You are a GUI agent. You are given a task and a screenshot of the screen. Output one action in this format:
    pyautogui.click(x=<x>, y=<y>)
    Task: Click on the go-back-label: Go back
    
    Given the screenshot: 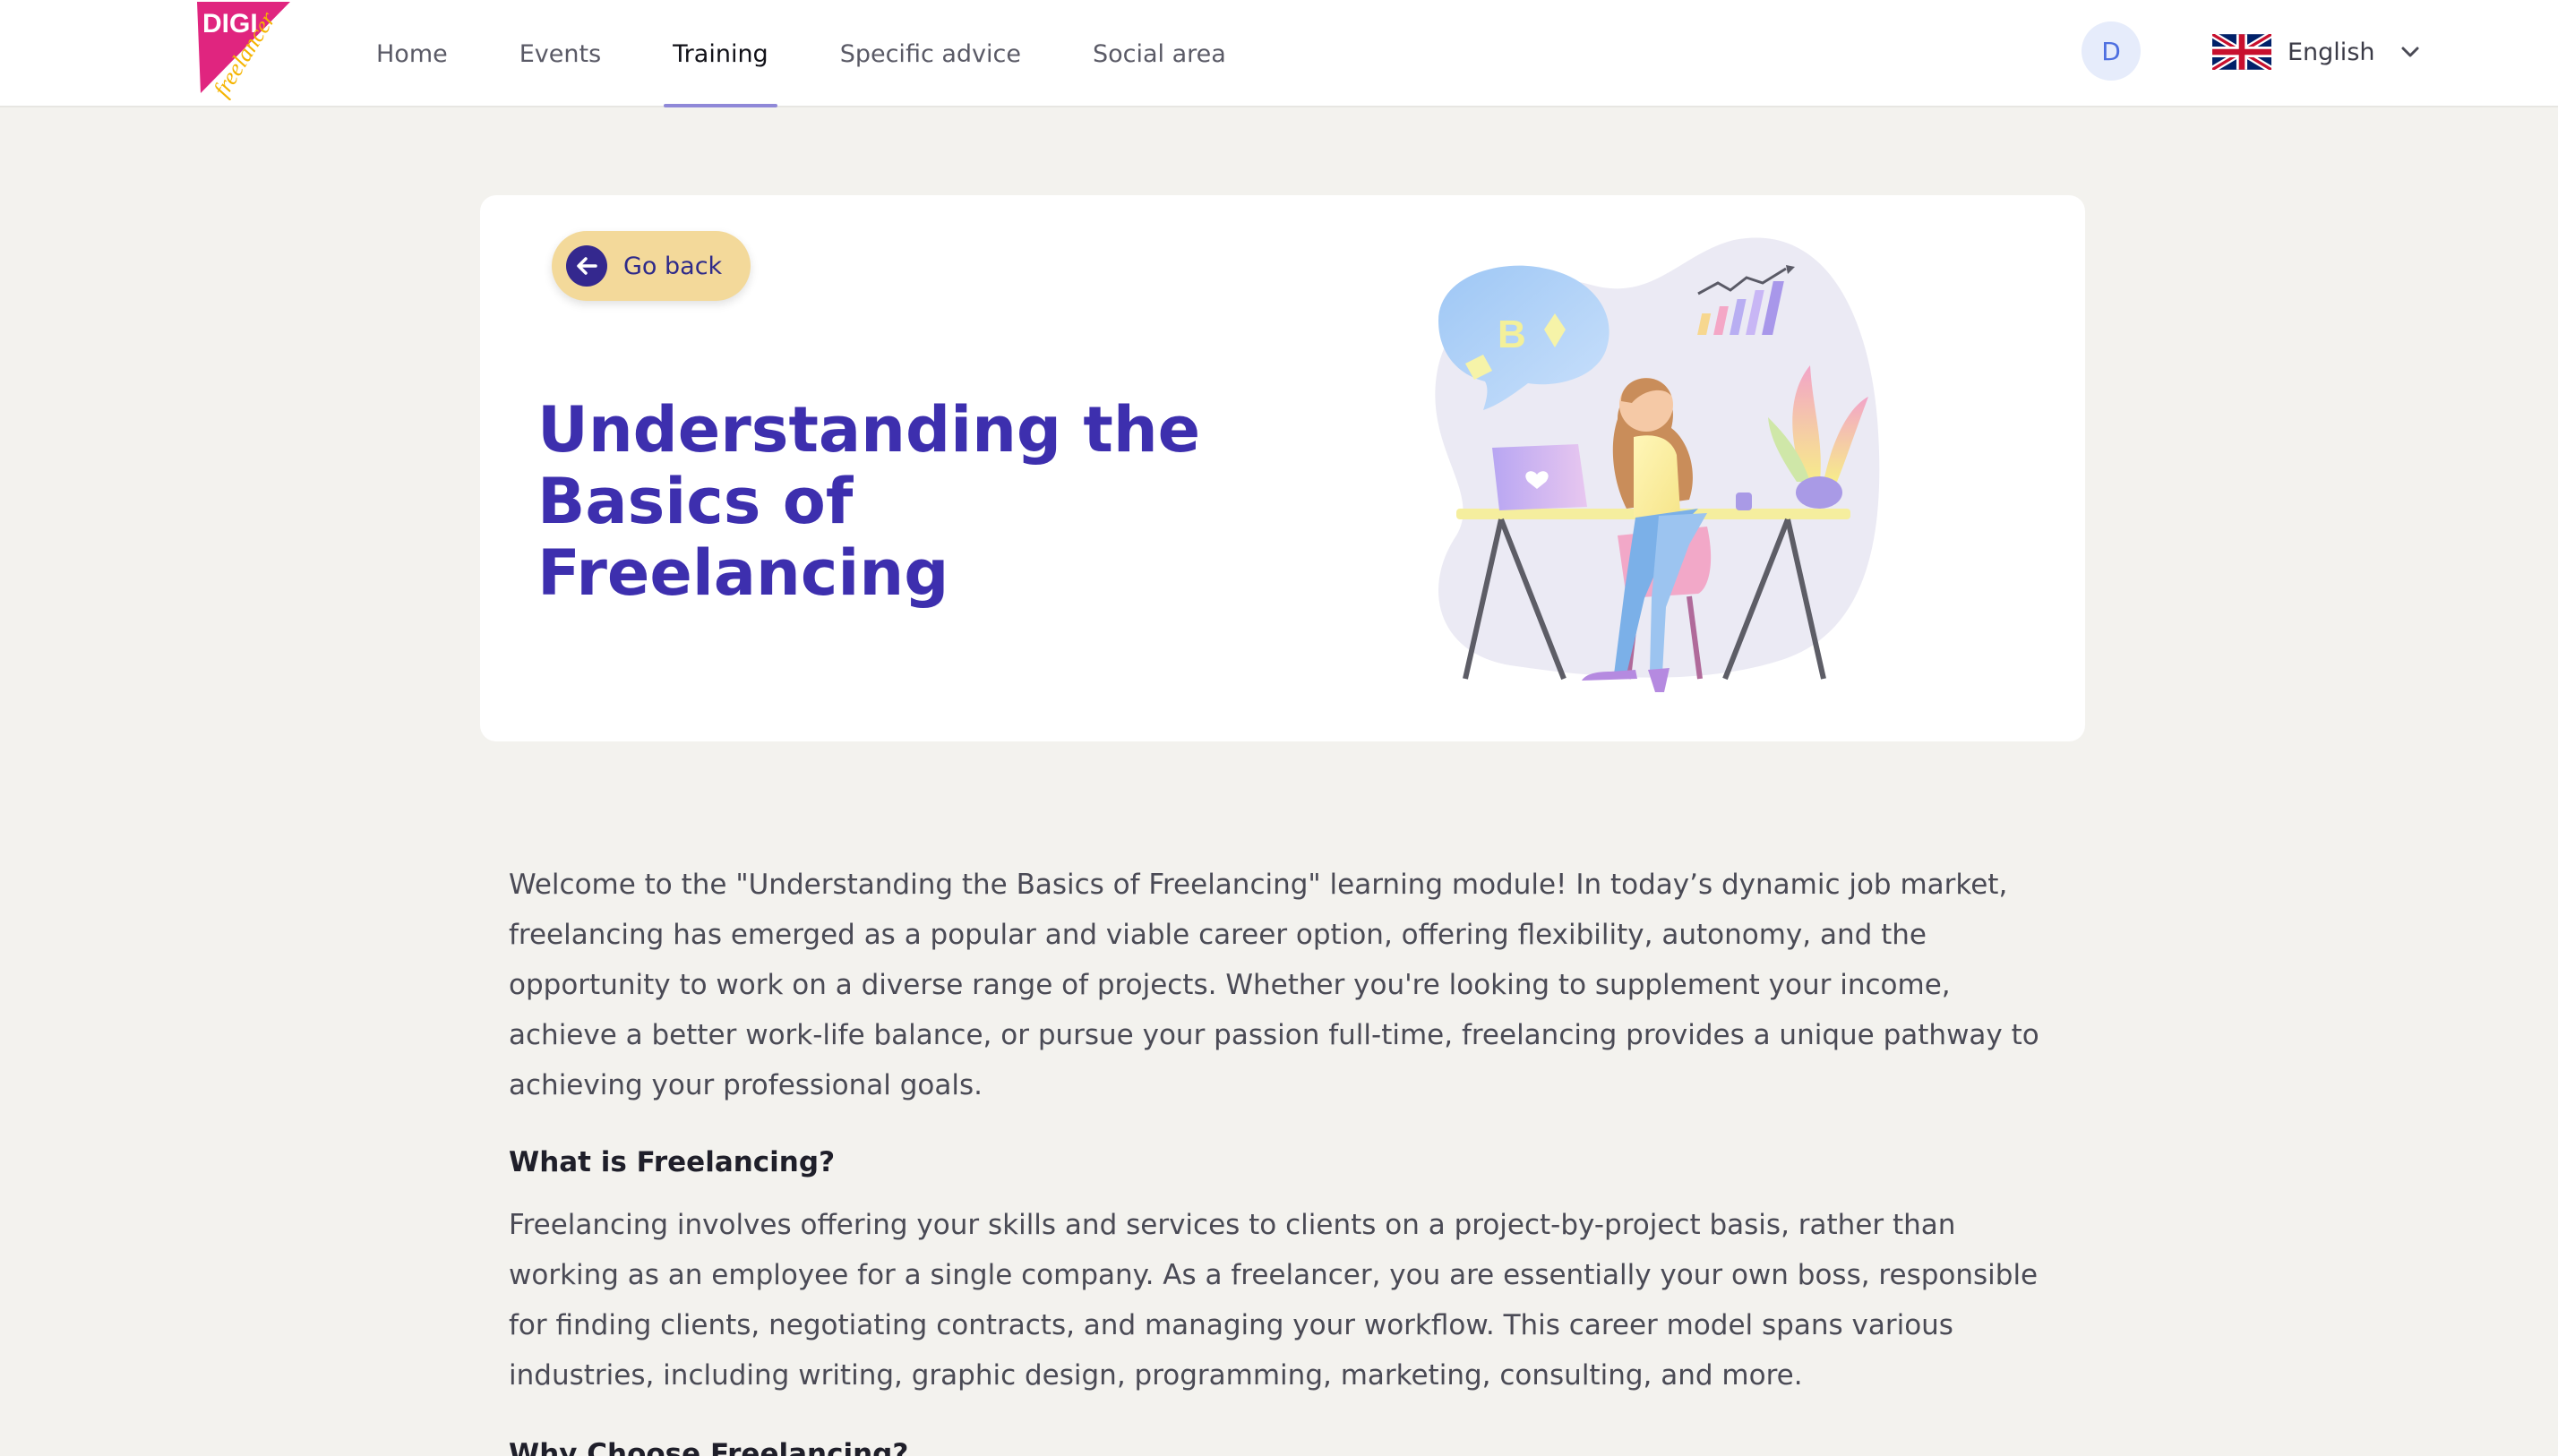 What is the action you would take?
    pyautogui.click(x=673, y=266)
    